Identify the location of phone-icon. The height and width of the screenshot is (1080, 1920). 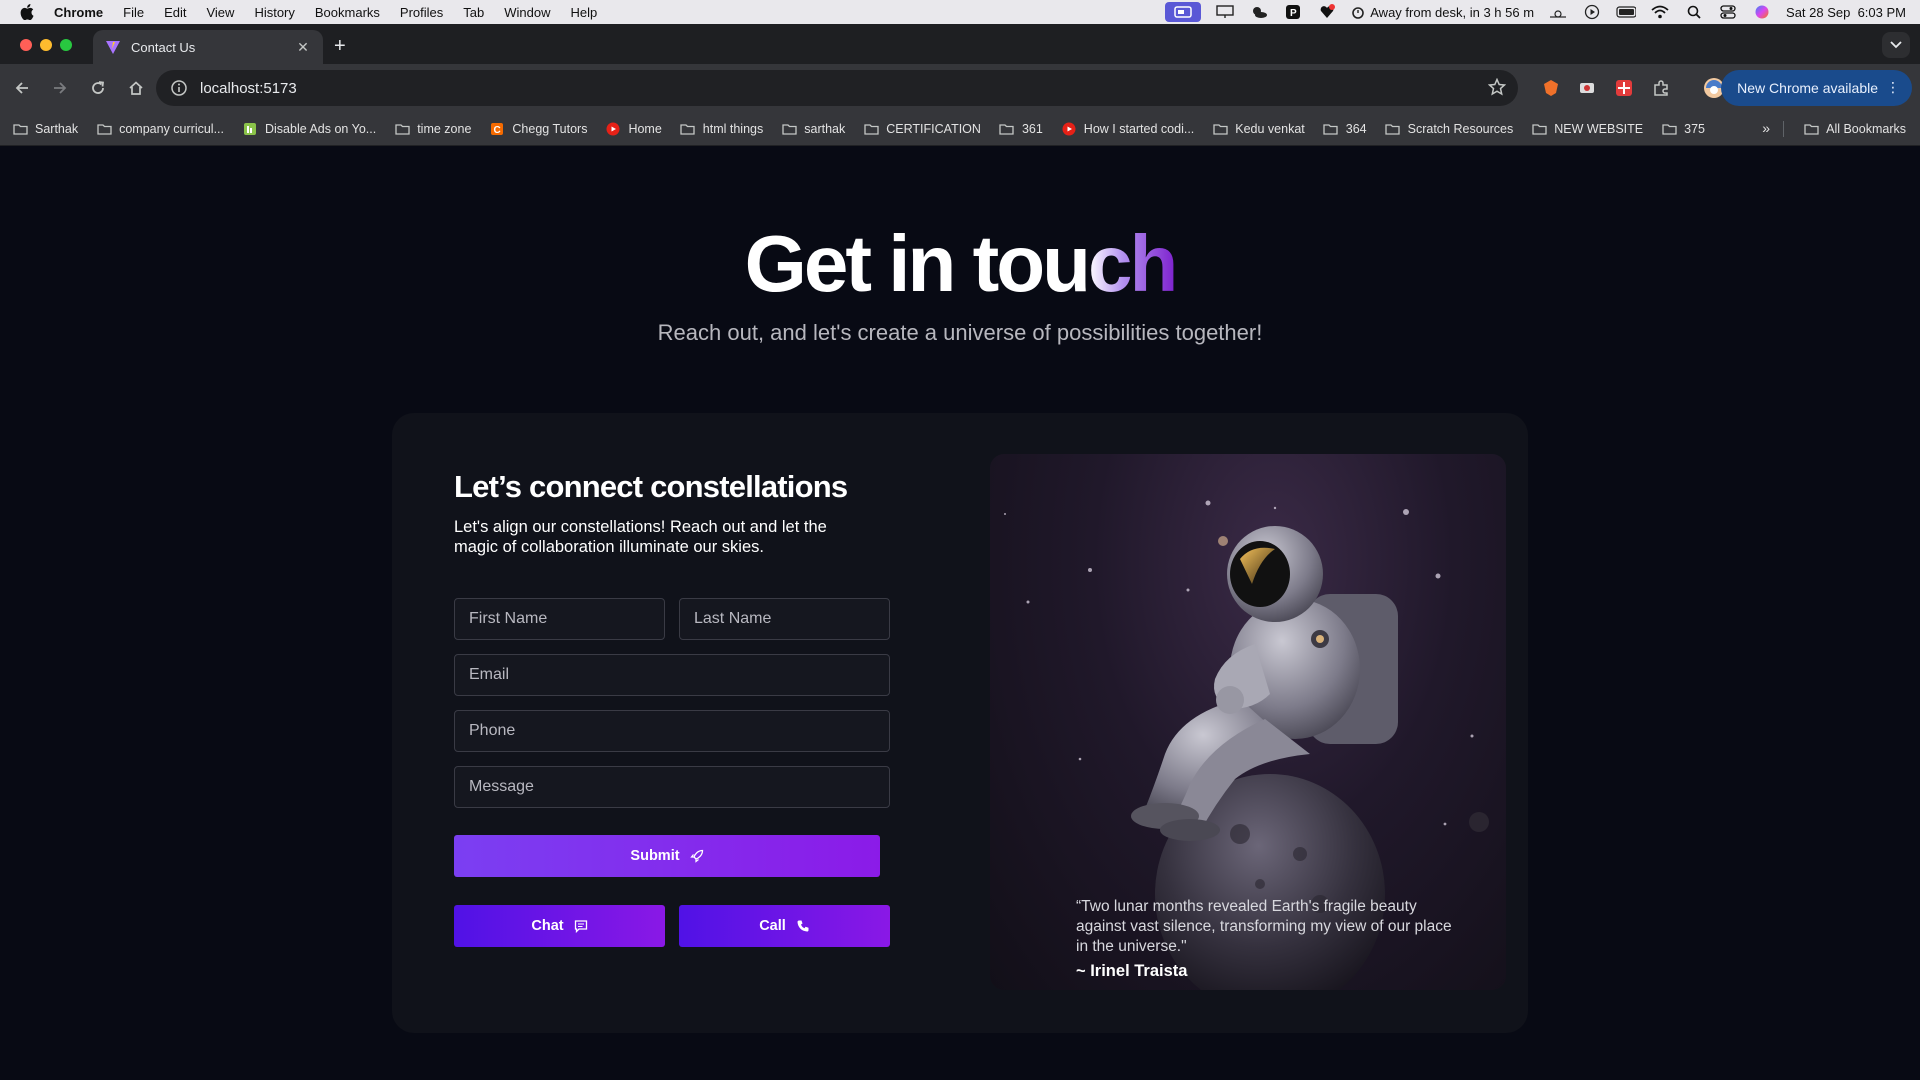
(803, 926).